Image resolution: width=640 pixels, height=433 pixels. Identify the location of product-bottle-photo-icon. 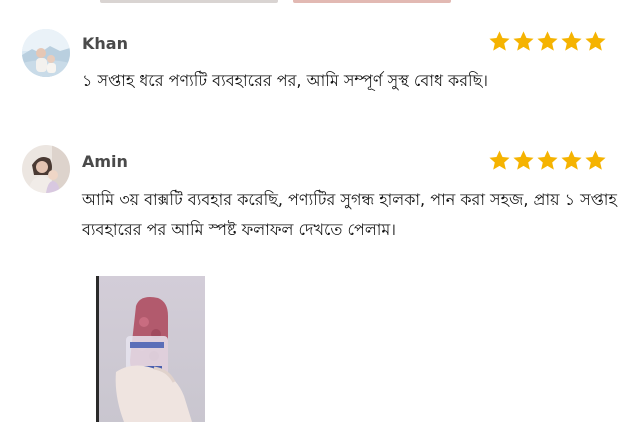
(150, 349).